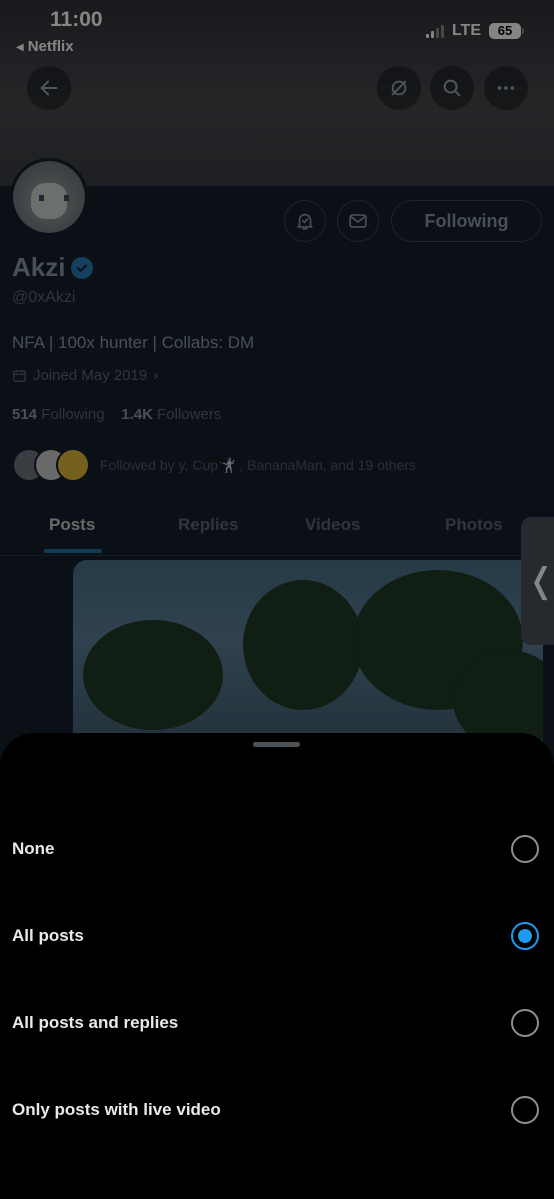  Describe the element at coordinates (277, 1110) in the screenshot. I see `option-live-video: Only posts with live video` at that location.